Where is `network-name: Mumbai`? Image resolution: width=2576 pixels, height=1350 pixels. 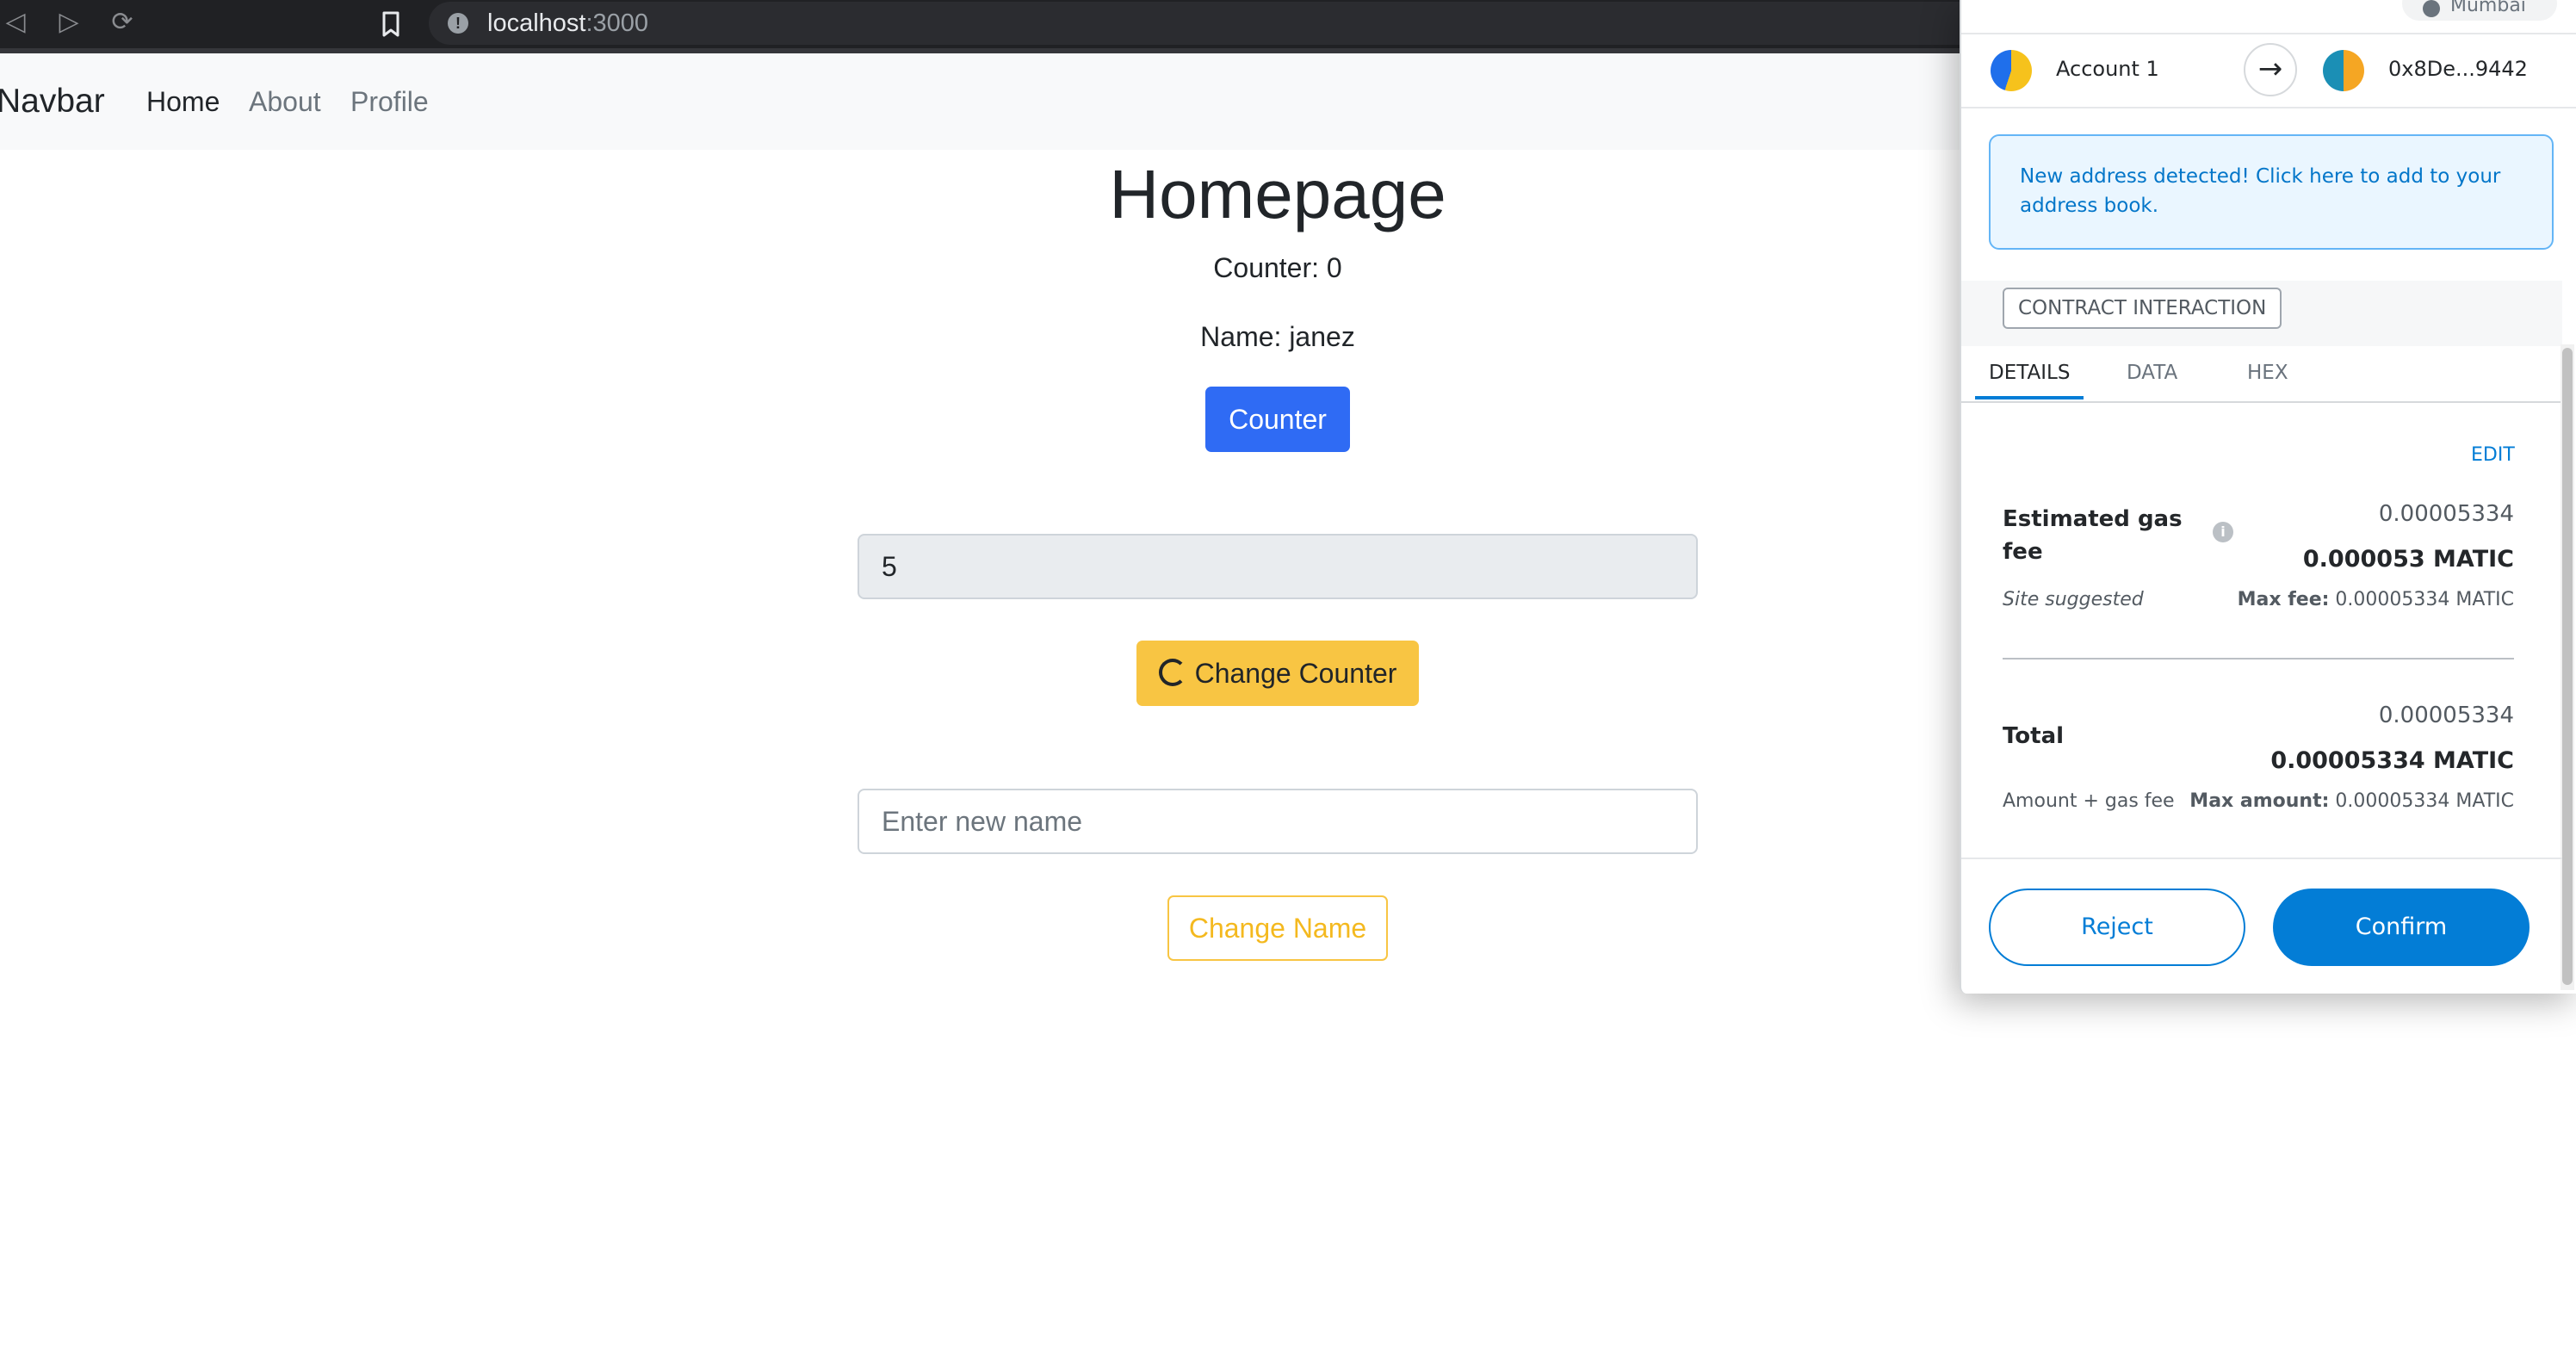
network-name: Mumbai is located at coordinates (2488, 8).